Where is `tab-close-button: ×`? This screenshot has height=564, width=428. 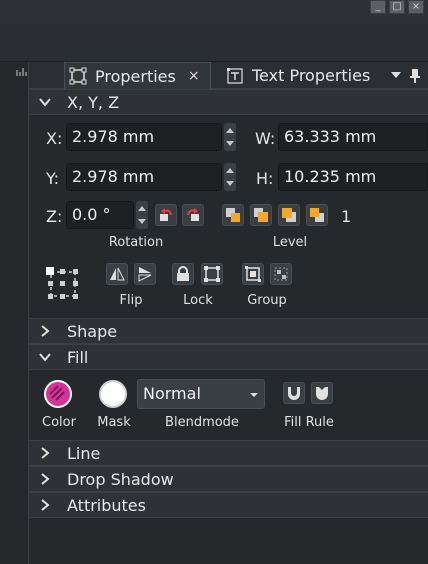
tab-close-button: × is located at coordinates (194, 76).